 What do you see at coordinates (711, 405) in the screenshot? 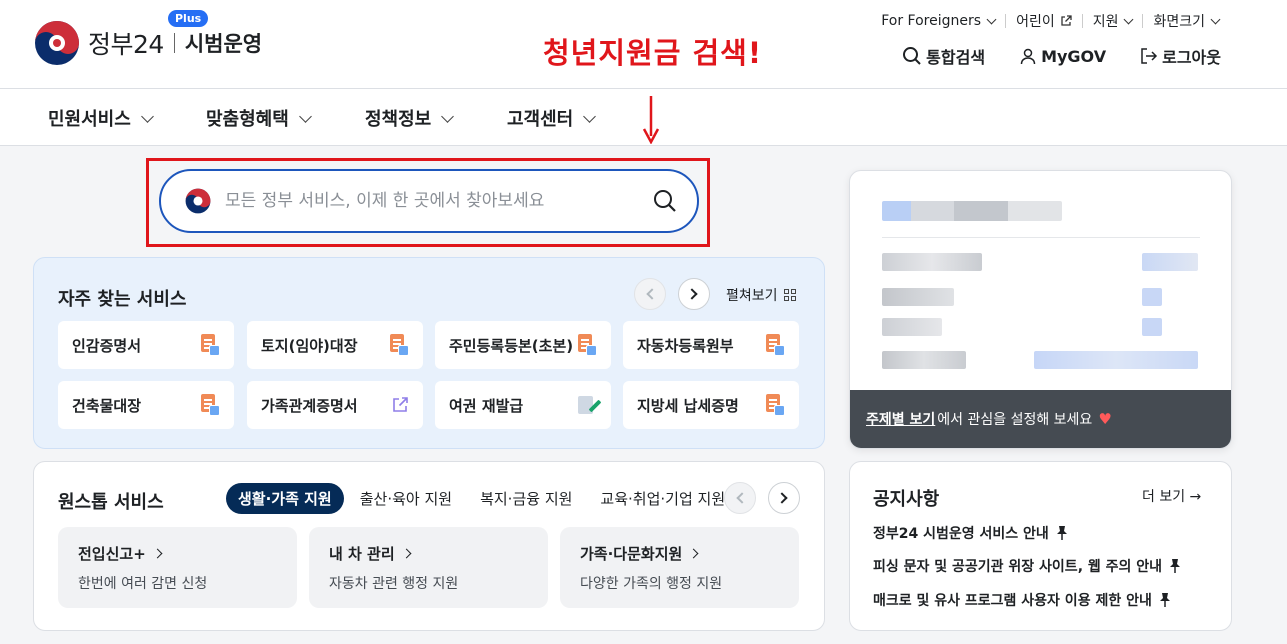
I see `service-card-local-tax-certificate: 지방세 납세증명` at bounding box center [711, 405].